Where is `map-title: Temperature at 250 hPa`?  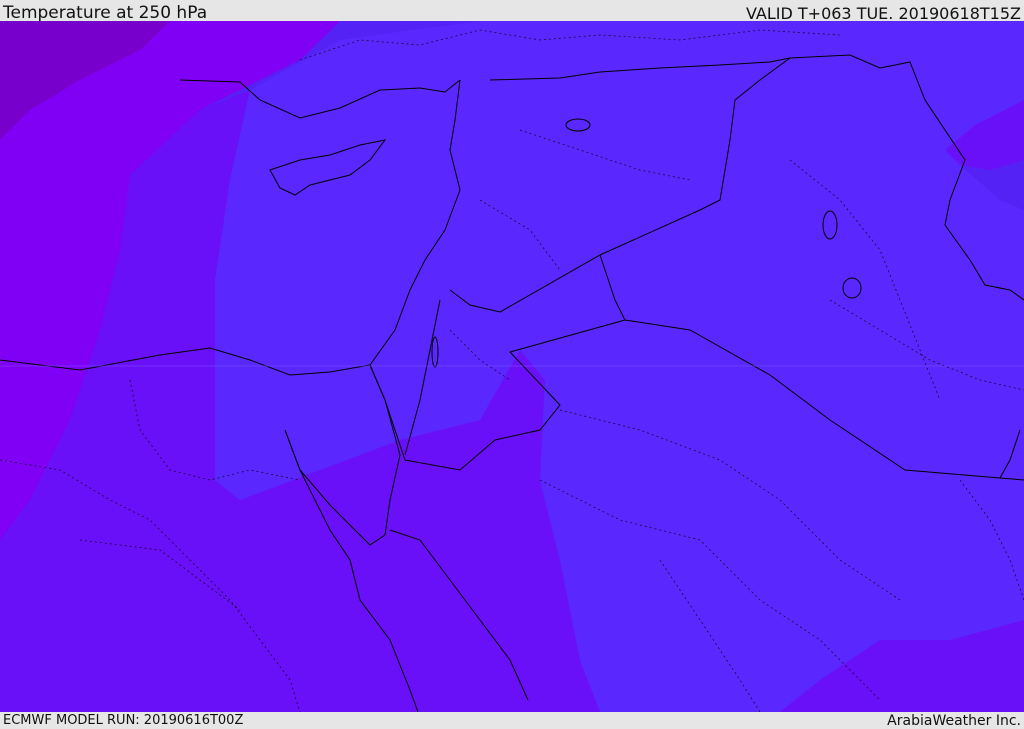 map-title: Temperature at 250 hPa is located at coordinates (105, 13).